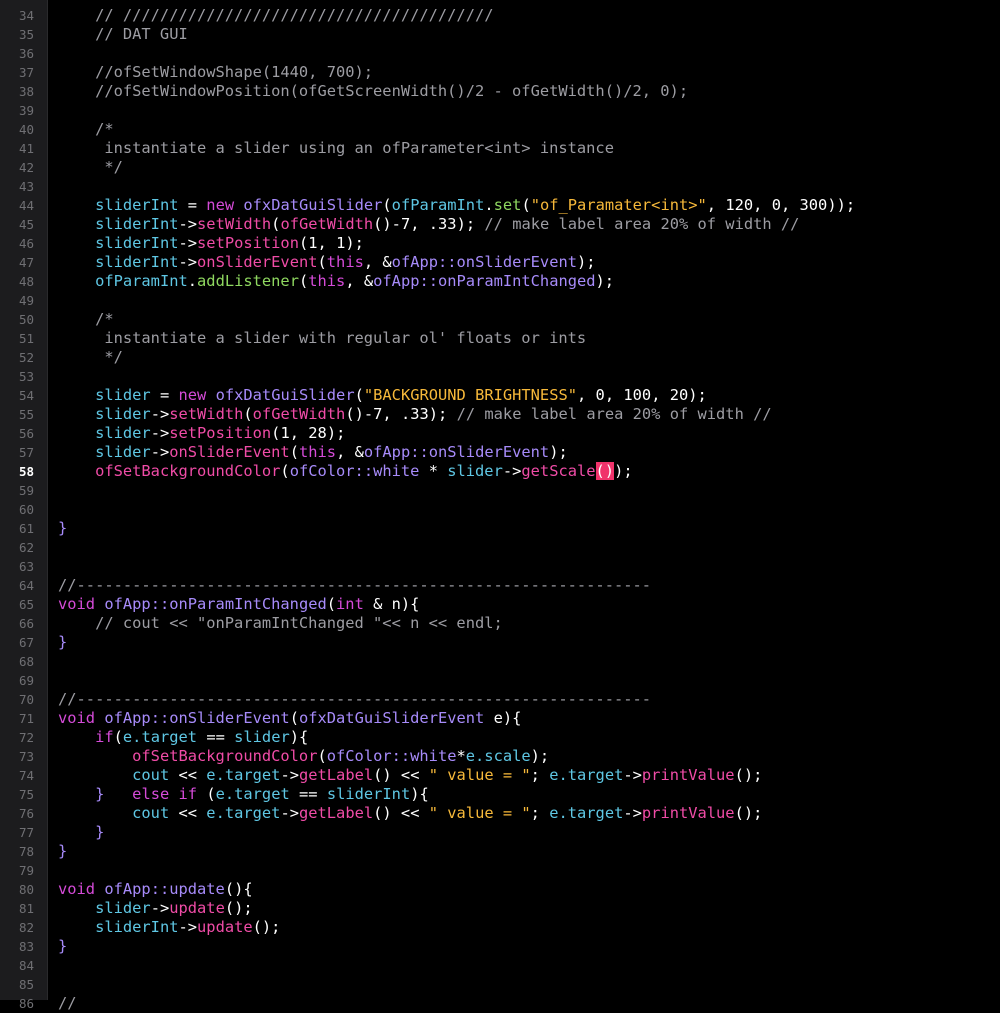  What do you see at coordinates (470, 395) in the screenshot?
I see `code-token: "BACKGROUND BRIGHTNESS"` at bounding box center [470, 395].